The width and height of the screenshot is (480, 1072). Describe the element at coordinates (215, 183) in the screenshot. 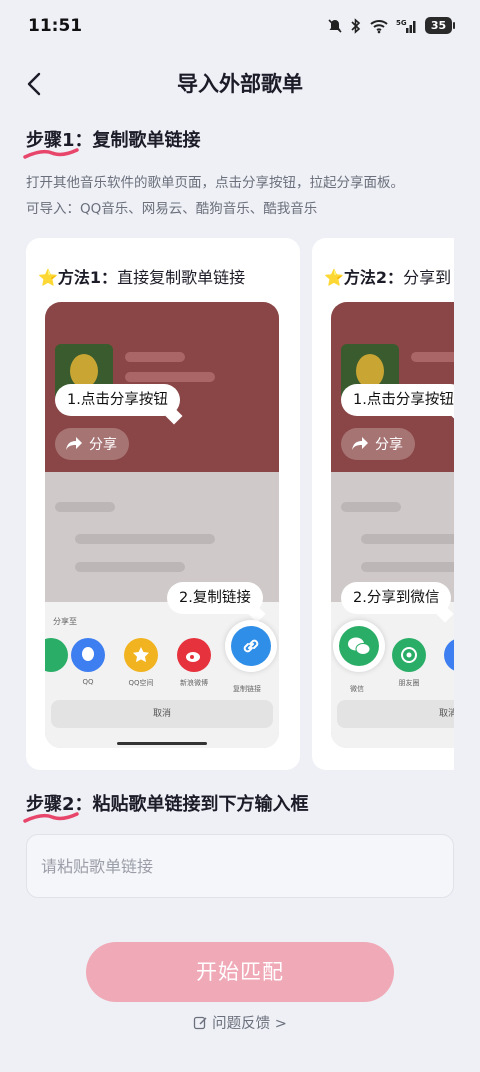

I see `step1-desc-line1: 打开其他音乐软件的歌单页面，点击分享按钮，拉起分享面板。` at that location.